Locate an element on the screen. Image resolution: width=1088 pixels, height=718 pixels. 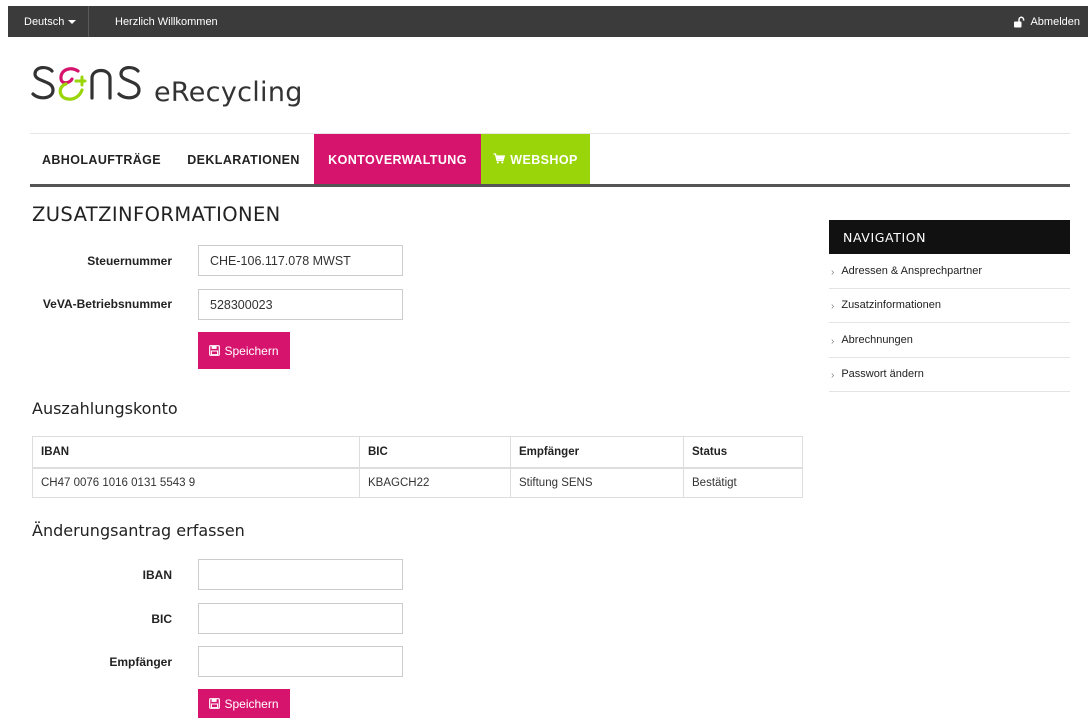
sidenav-item-passwort: › Passwort ändern is located at coordinates (949, 375).